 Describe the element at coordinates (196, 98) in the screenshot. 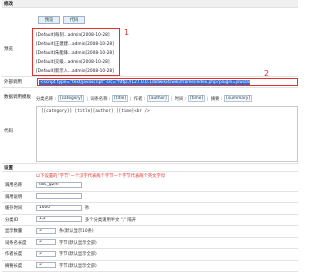

I see `insert-time-button: [time]` at that location.